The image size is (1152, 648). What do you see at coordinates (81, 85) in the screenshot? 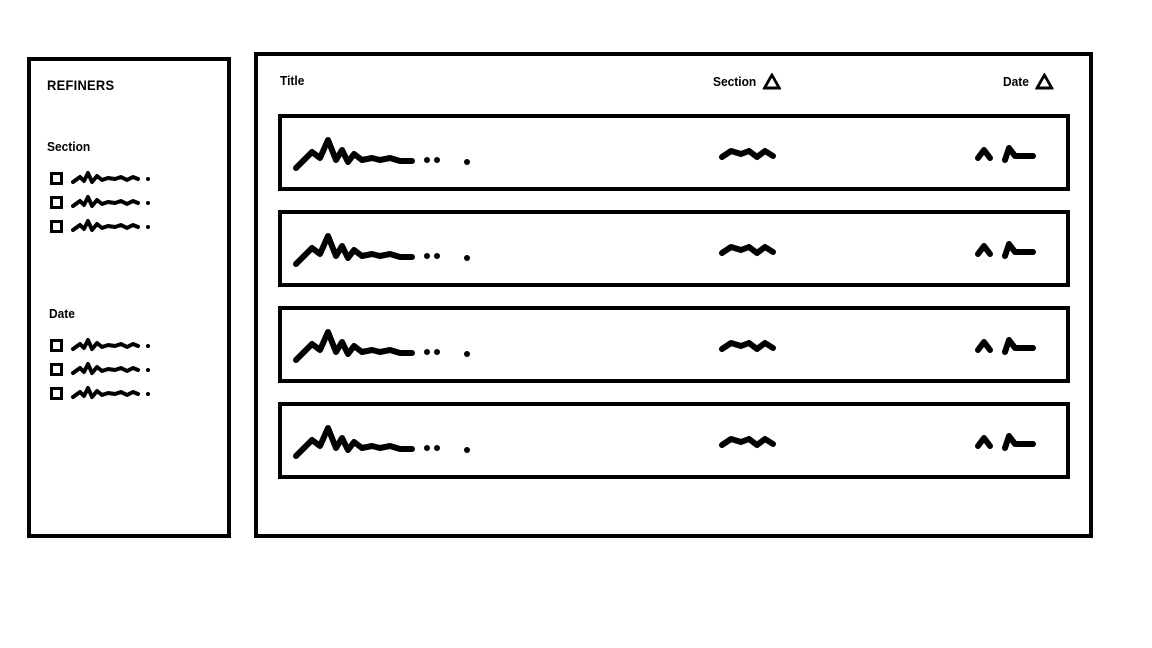
I see `sidebar-title: REFINERS` at bounding box center [81, 85].